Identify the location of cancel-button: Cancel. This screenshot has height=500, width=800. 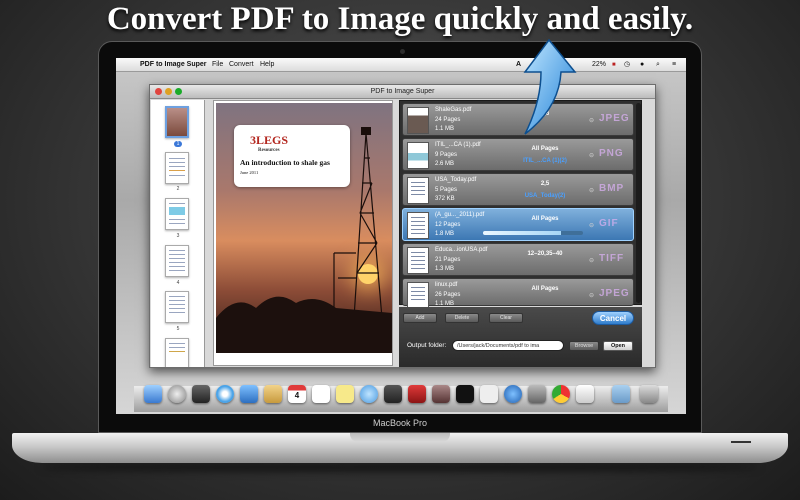
(613, 318).